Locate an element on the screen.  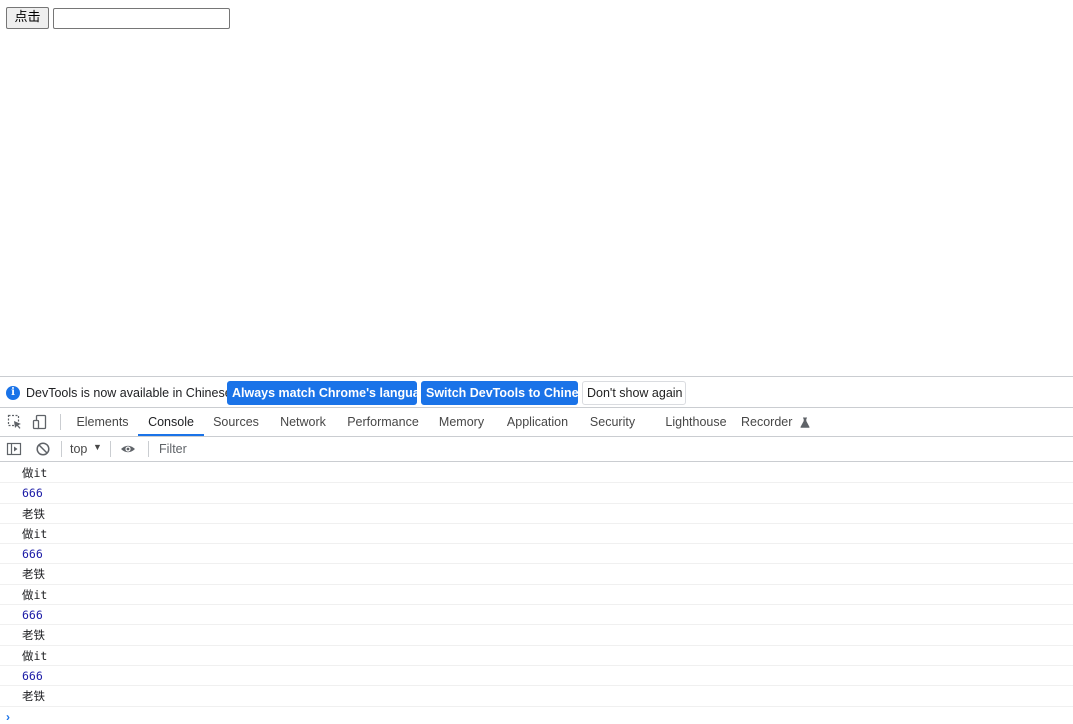
inspect-element-icon is located at coordinates (15, 422).